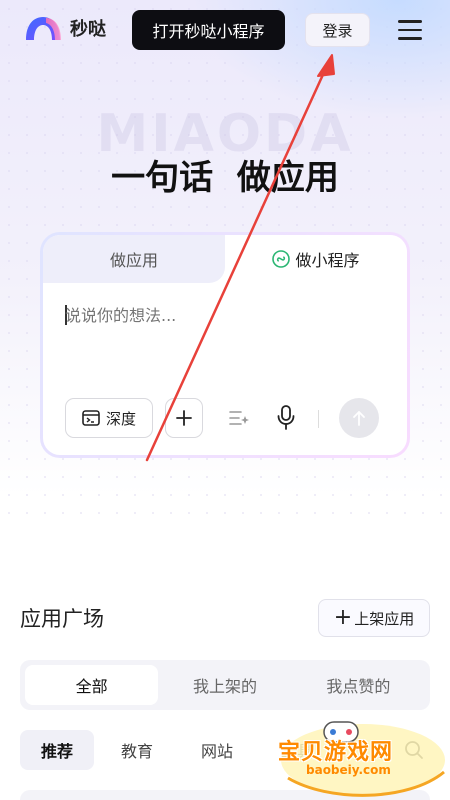  What do you see at coordinates (337, 30) in the screenshot?
I see `login-button: 登录` at bounding box center [337, 30].